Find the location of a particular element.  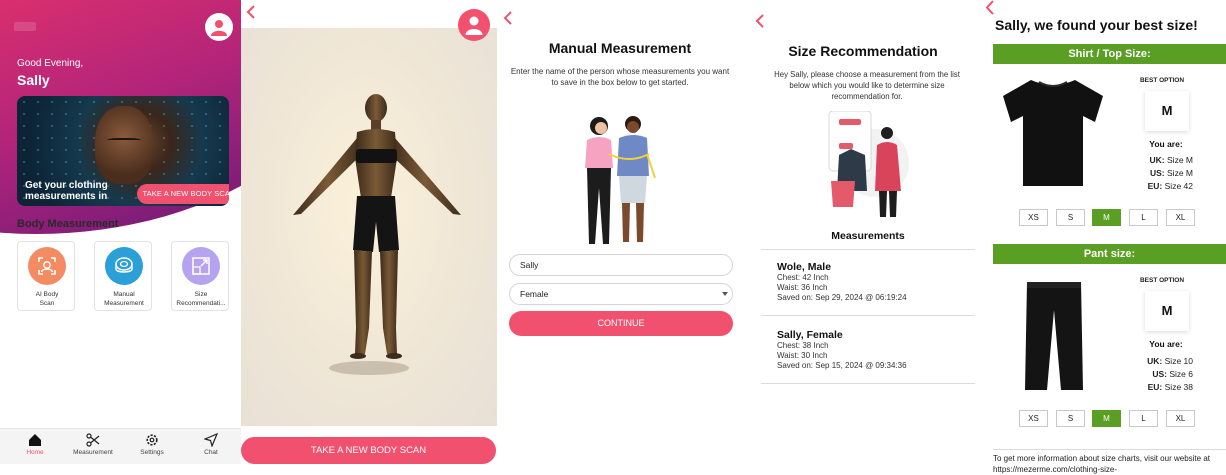

card-manual-measurement: Manual Measurement is located at coordinates (123, 276).